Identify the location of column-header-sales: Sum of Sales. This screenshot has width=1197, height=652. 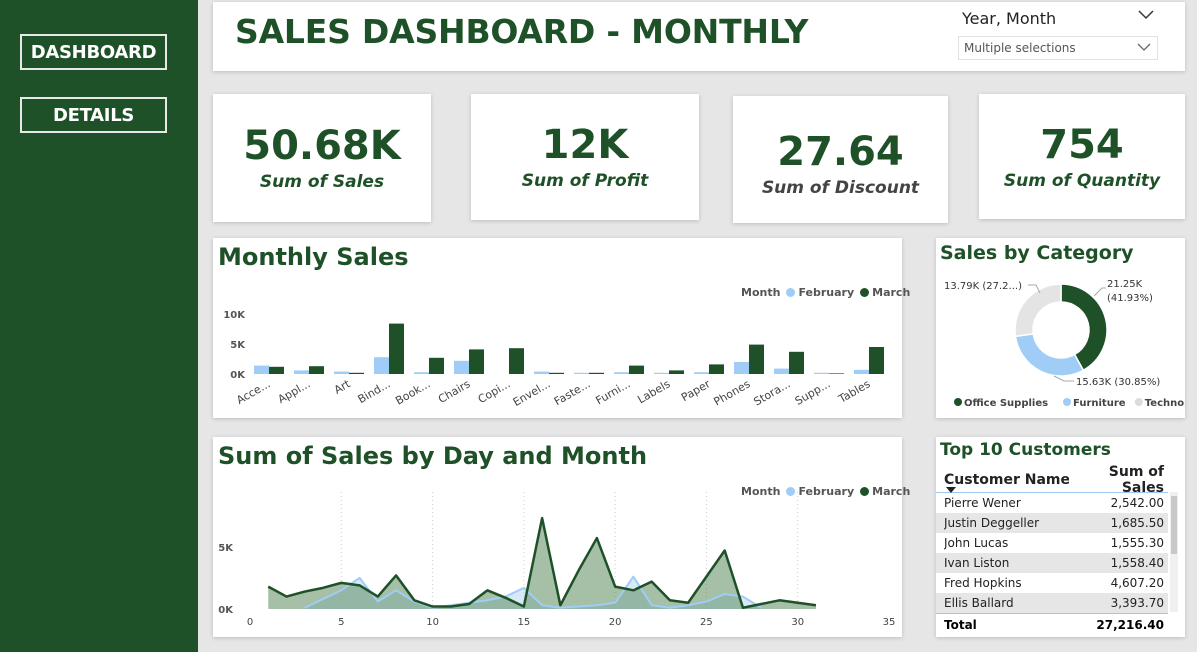
(1116, 480).